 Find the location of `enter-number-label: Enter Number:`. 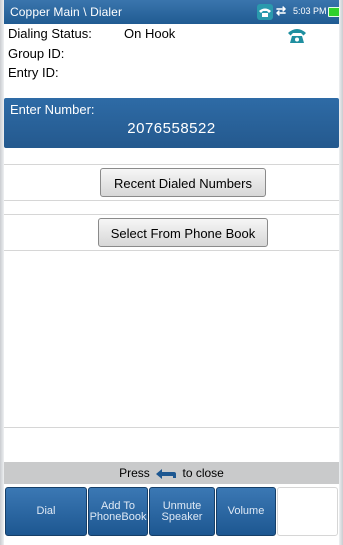

enter-number-label: Enter Number: is located at coordinates (52, 109).